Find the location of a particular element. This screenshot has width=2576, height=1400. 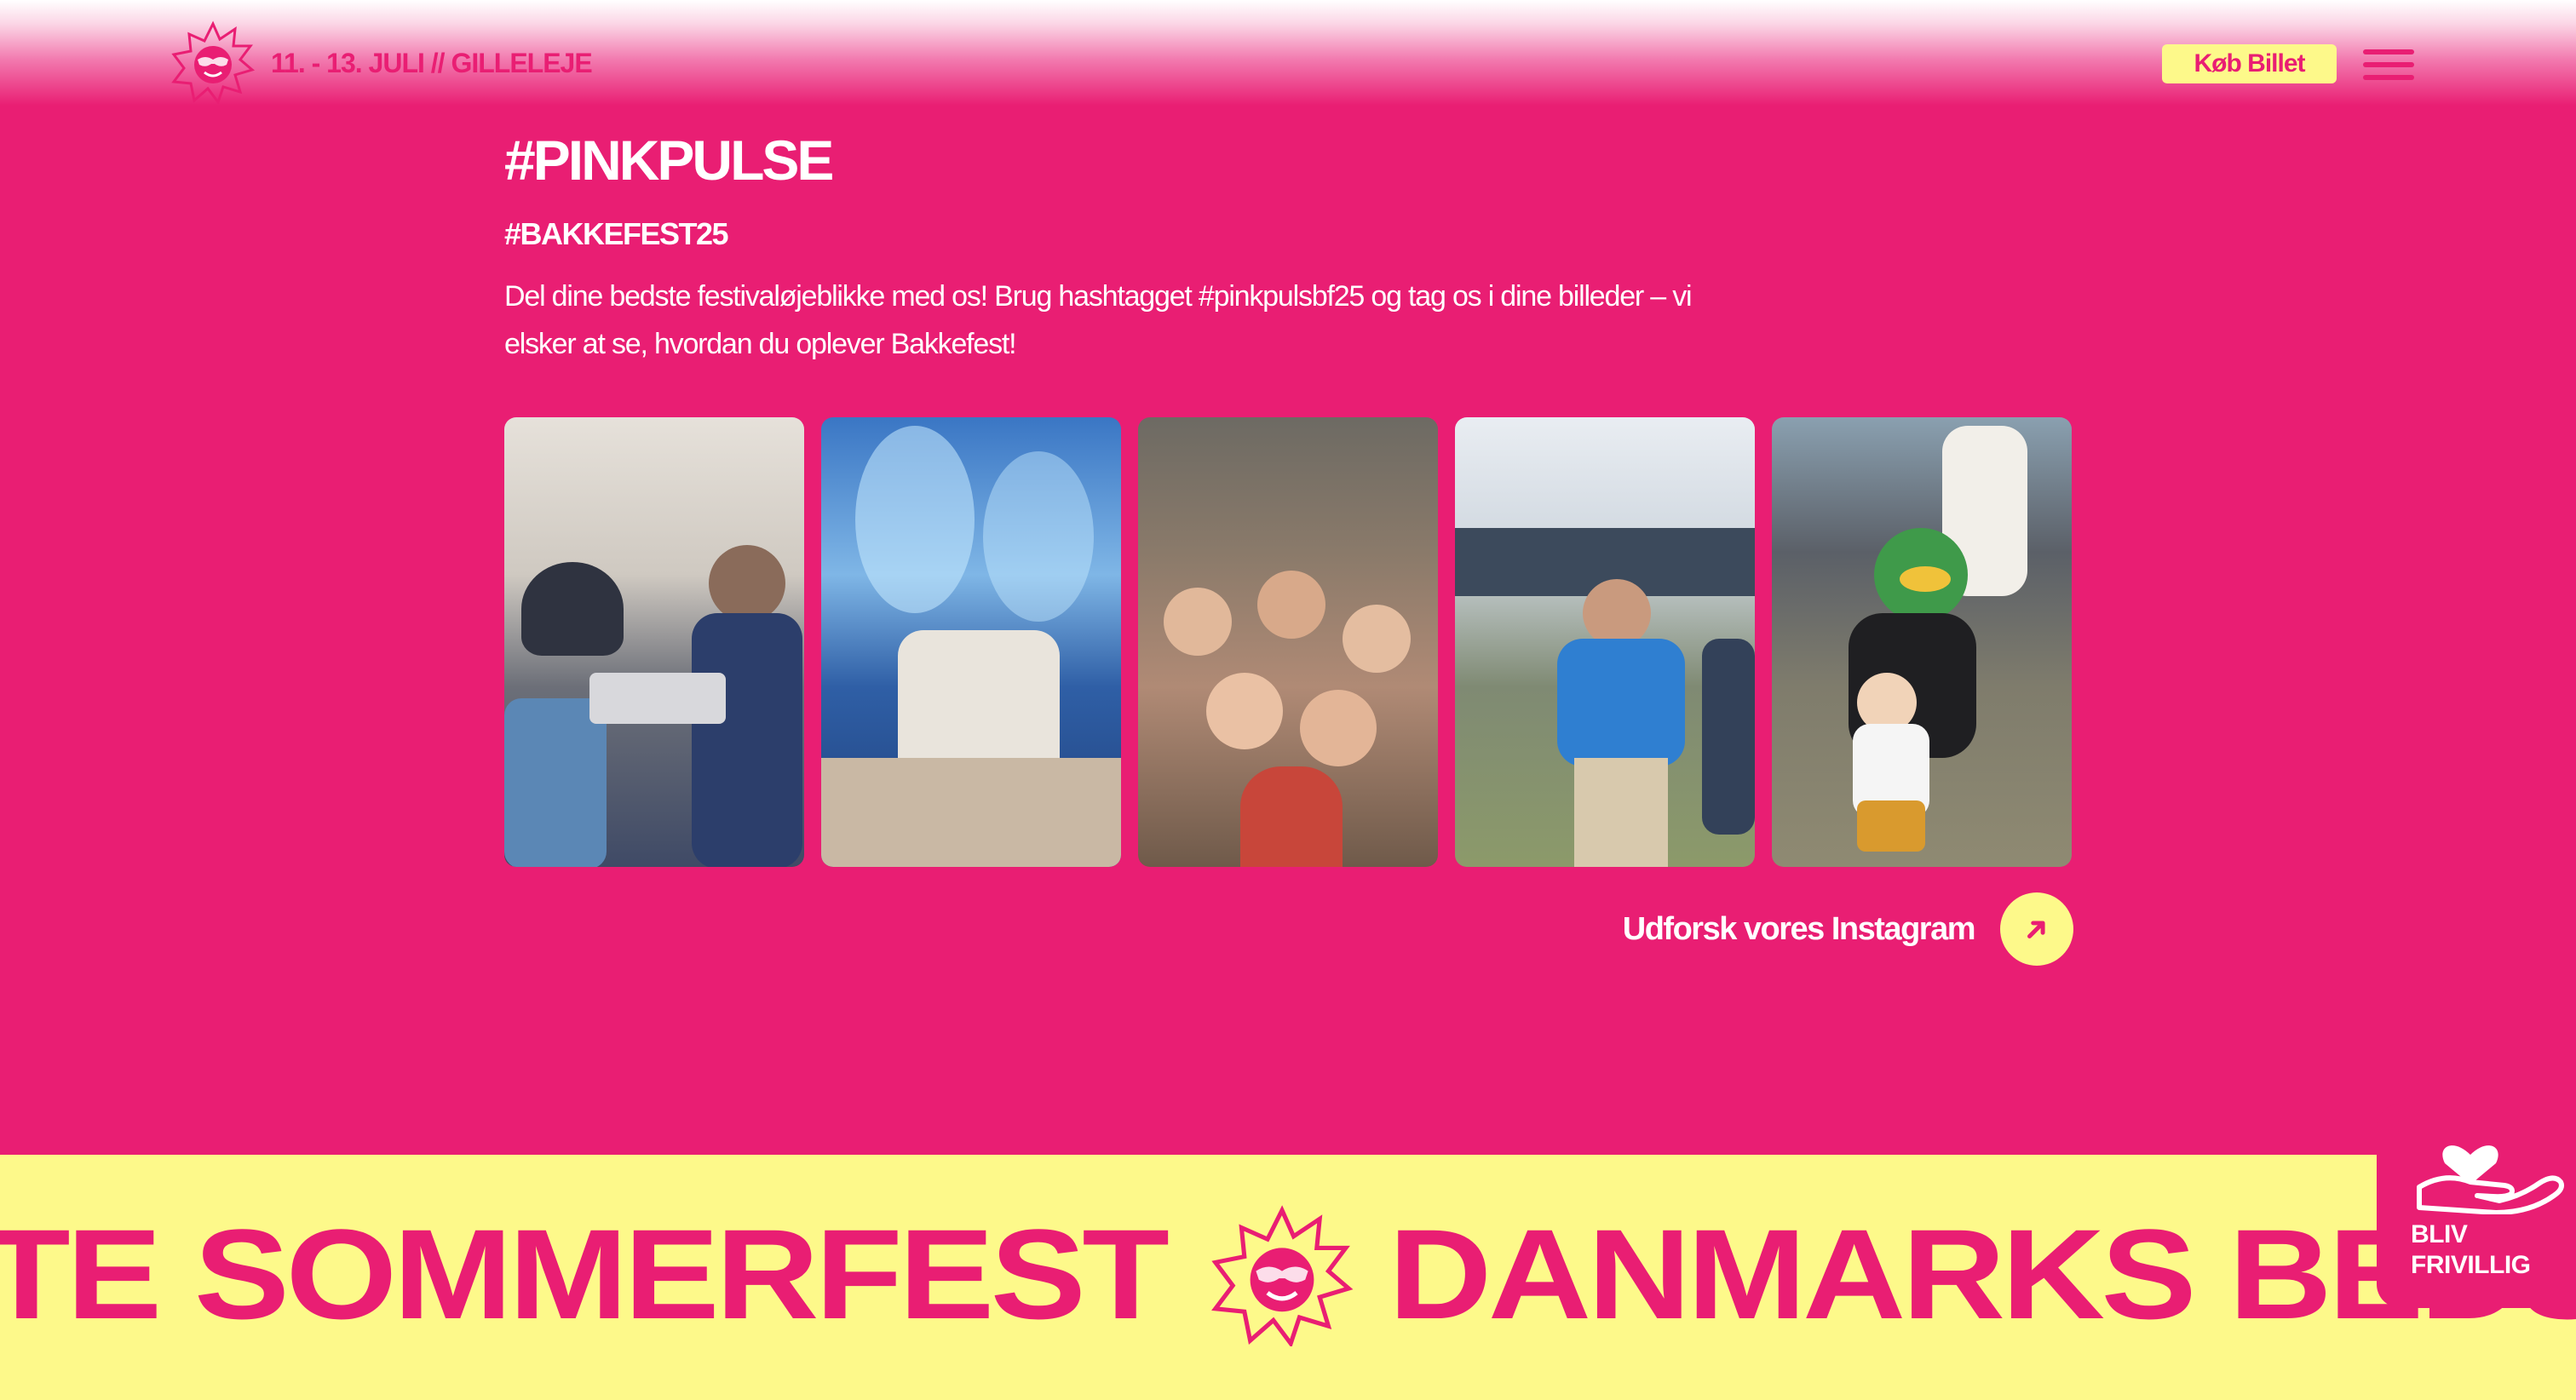

explore-instagram-label: Udforsk vores Instagram is located at coordinates (1799, 929).